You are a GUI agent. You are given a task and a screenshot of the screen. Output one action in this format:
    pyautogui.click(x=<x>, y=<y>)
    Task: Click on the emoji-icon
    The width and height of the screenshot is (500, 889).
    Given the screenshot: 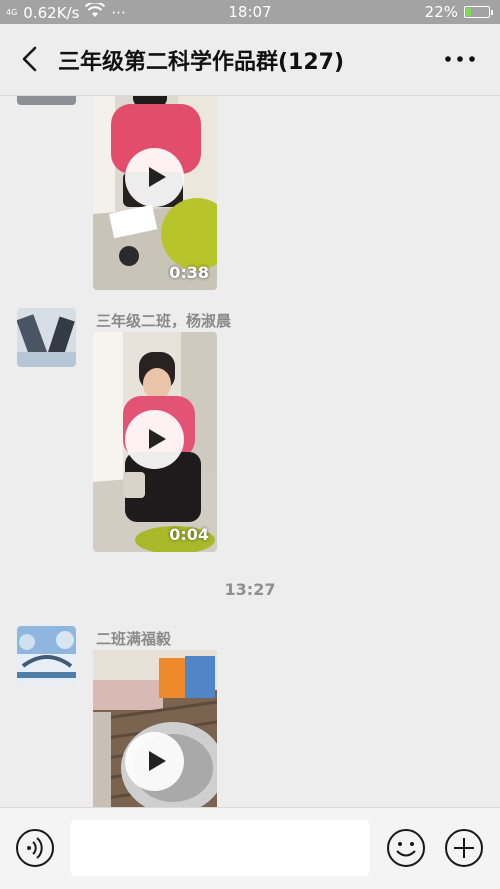 What is the action you would take?
    pyautogui.click(x=406, y=848)
    